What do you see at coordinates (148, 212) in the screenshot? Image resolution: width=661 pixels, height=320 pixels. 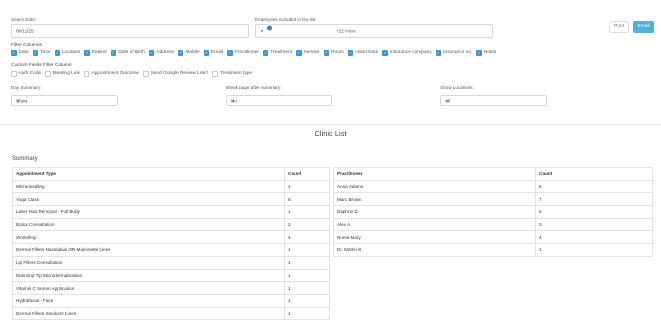 I see `table-cell: Laser Hair Removal - Full Body` at bounding box center [148, 212].